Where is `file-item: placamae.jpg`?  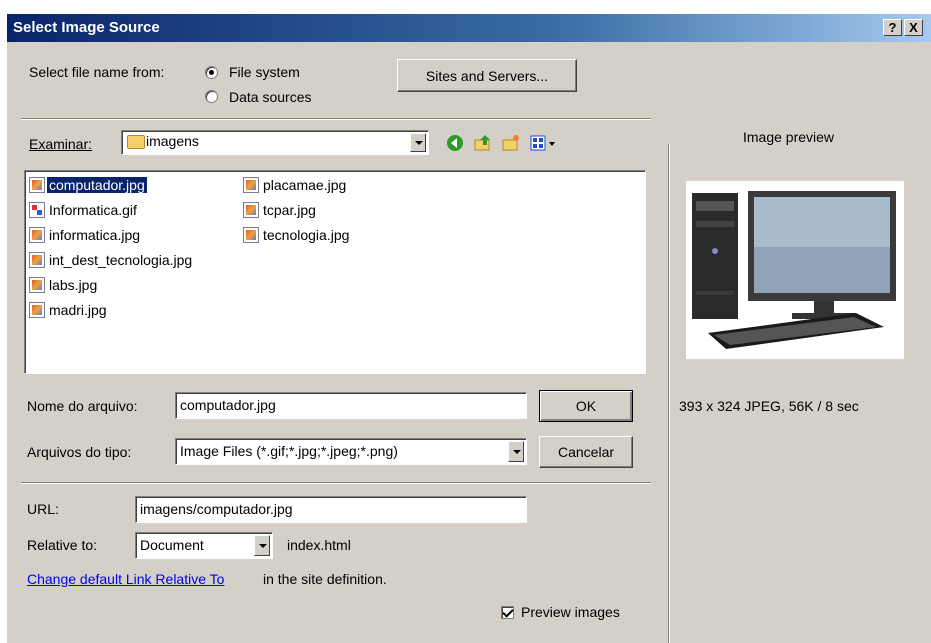
file-item: placamae.jpg is located at coordinates (295, 185).